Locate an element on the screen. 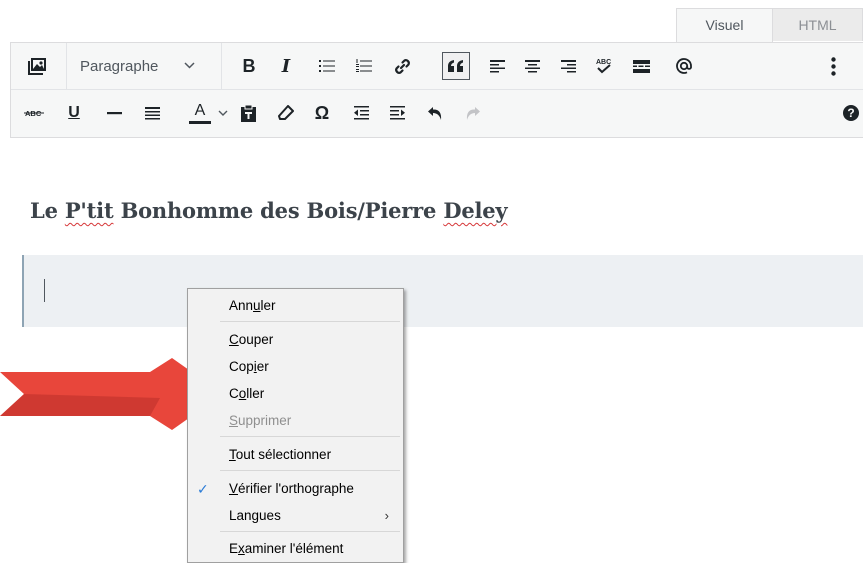  text-caret is located at coordinates (44, 290).